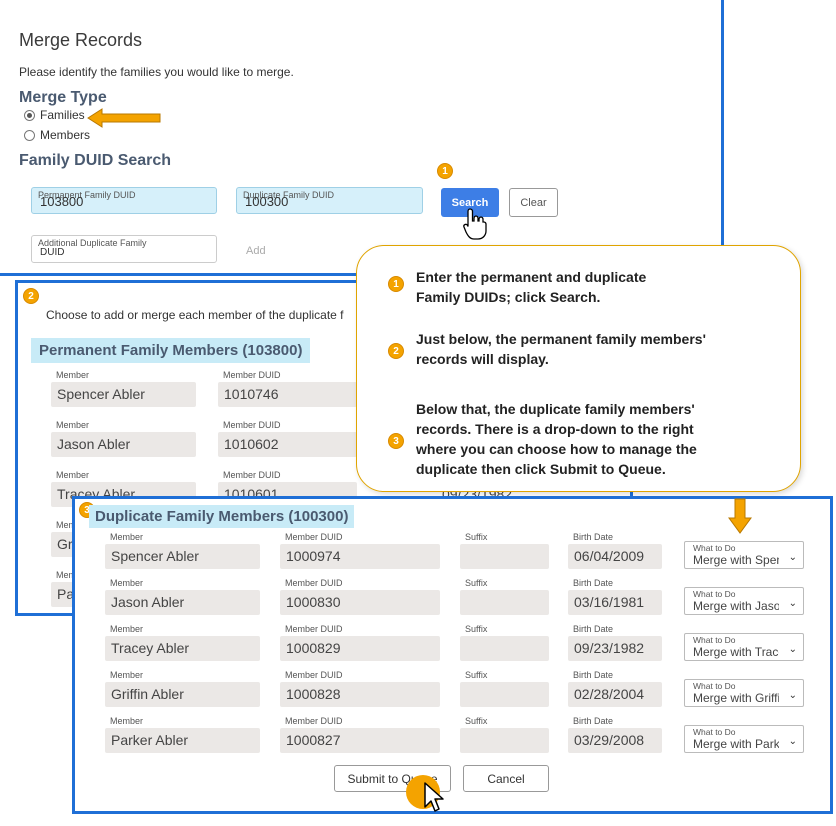 The height and width of the screenshot is (826, 836). Describe the element at coordinates (94, 444) in the screenshot. I see `member-name: Jason Abler` at that location.